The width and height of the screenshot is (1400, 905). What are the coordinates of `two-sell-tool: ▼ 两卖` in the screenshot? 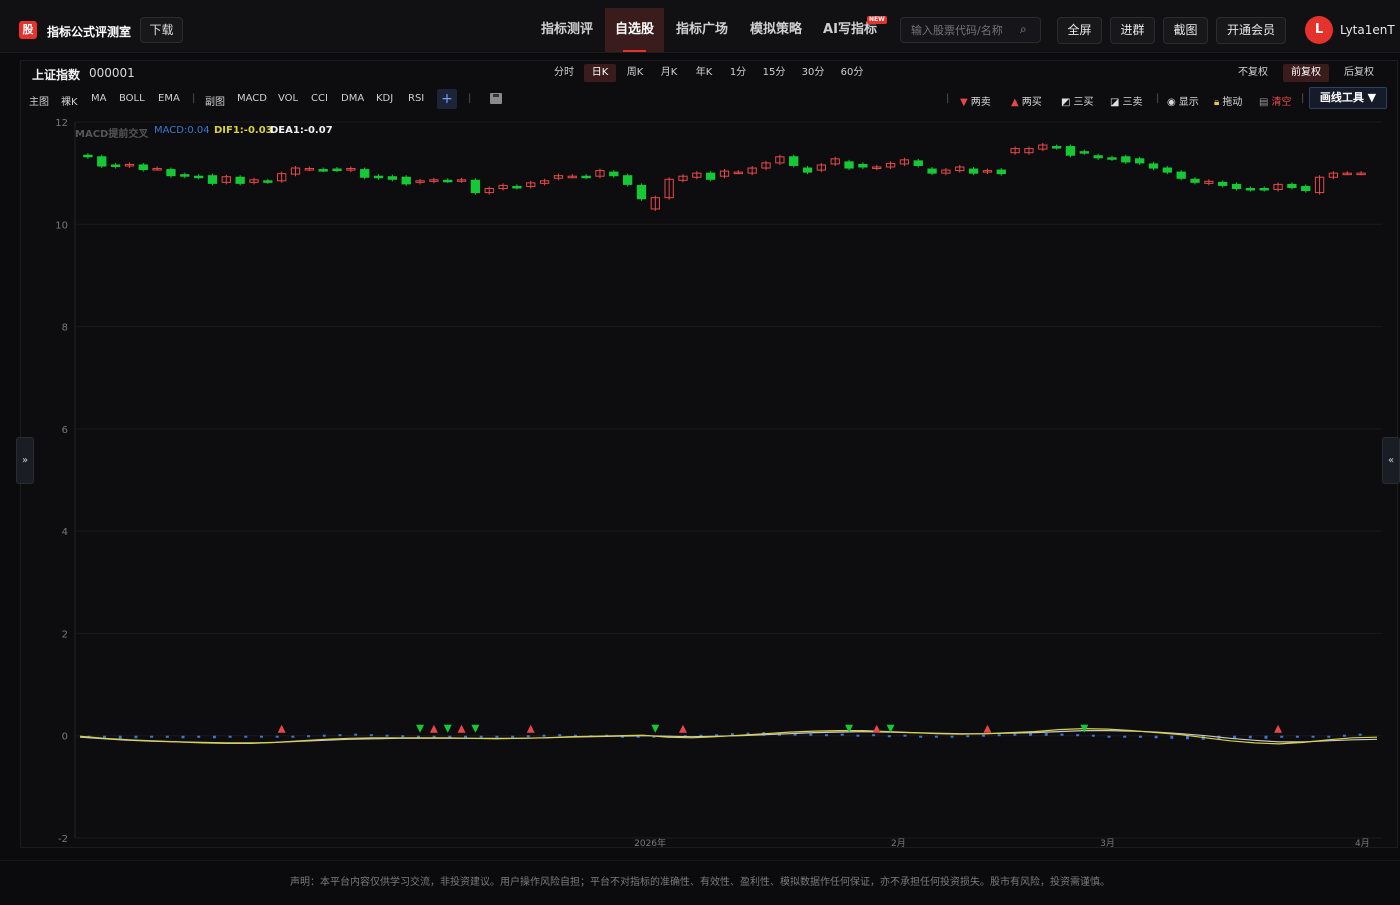 It's located at (975, 100).